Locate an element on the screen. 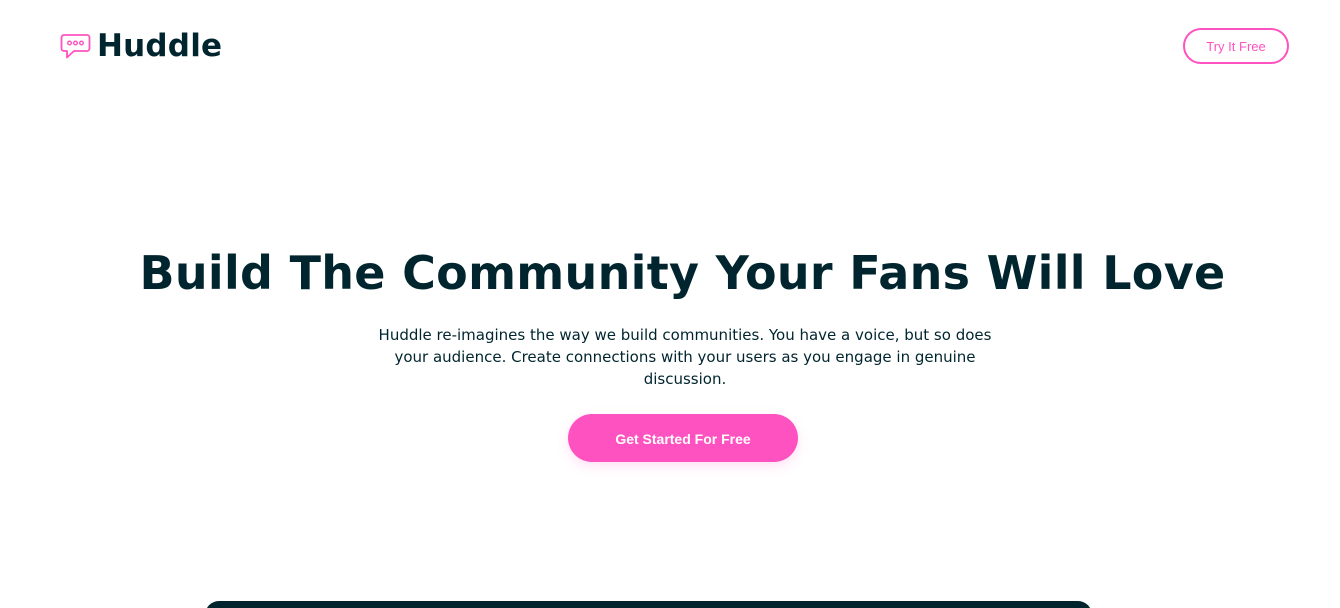  hero-title: Build The Community Your Fans Will Love is located at coordinates (682, 273).